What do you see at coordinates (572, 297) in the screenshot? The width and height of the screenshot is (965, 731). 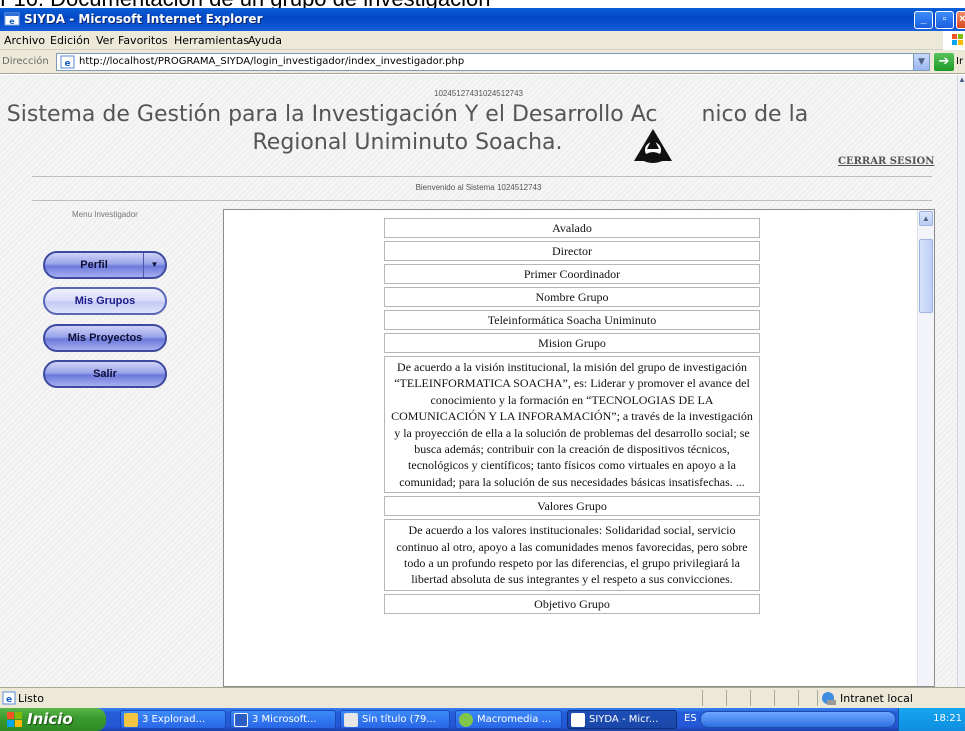 I see `nombre-grupo-label: Nombre Grupo` at bounding box center [572, 297].